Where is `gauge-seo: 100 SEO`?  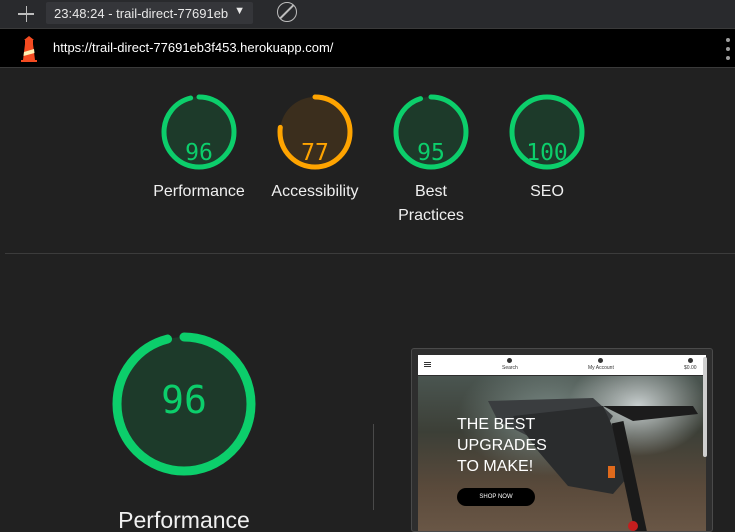 gauge-seo: 100 SEO is located at coordinates (547, 148).